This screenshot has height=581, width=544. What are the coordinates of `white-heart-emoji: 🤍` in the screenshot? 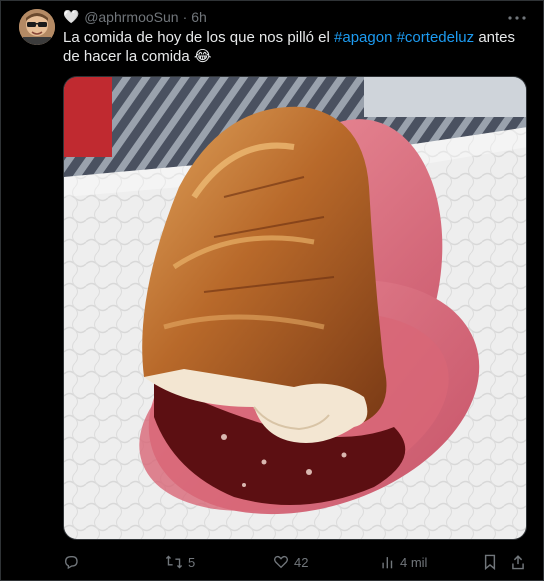 It's located at (71, 16).